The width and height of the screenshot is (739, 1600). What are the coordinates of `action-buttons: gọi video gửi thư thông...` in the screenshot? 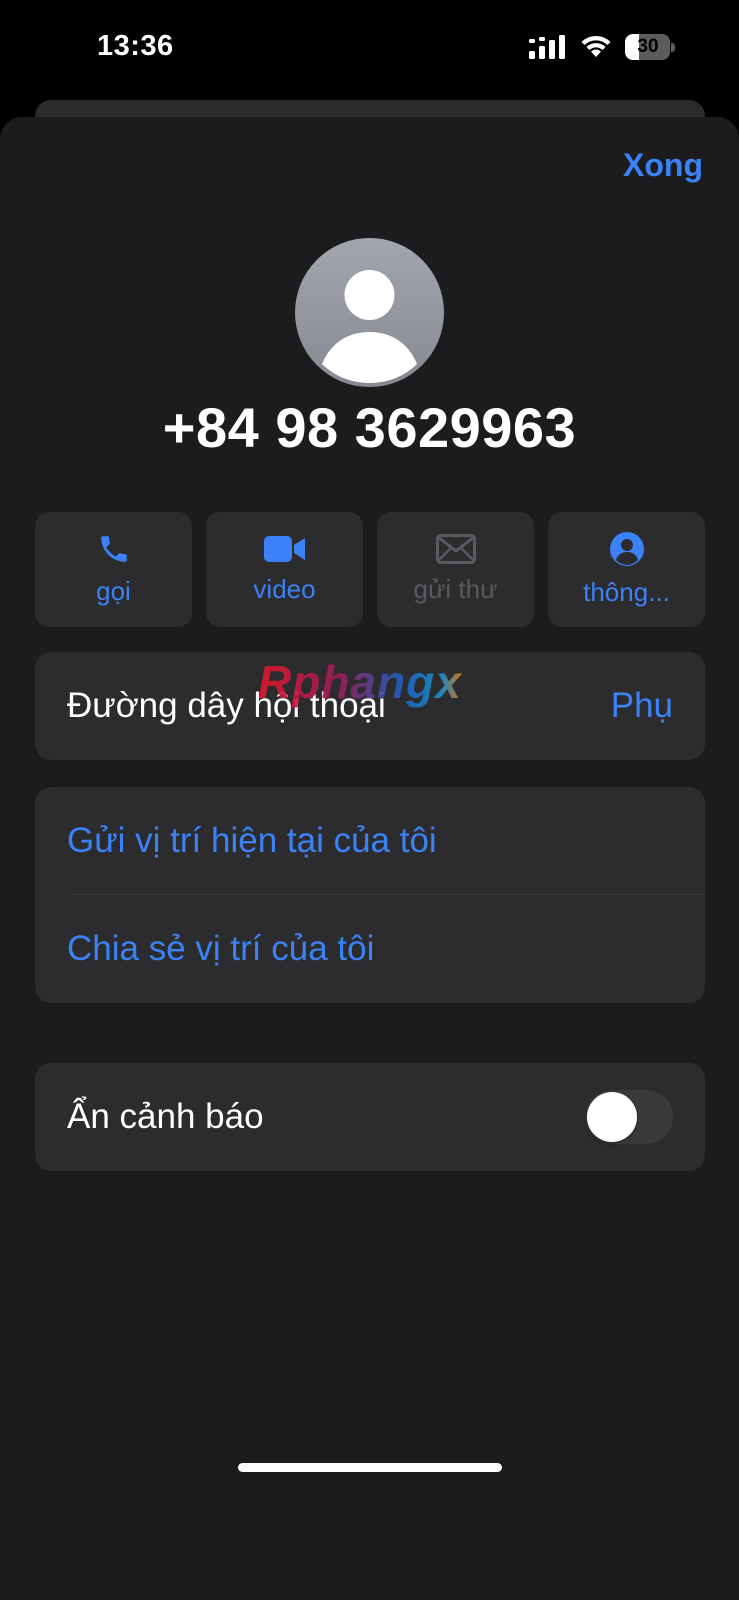 It's located at (370, 569).